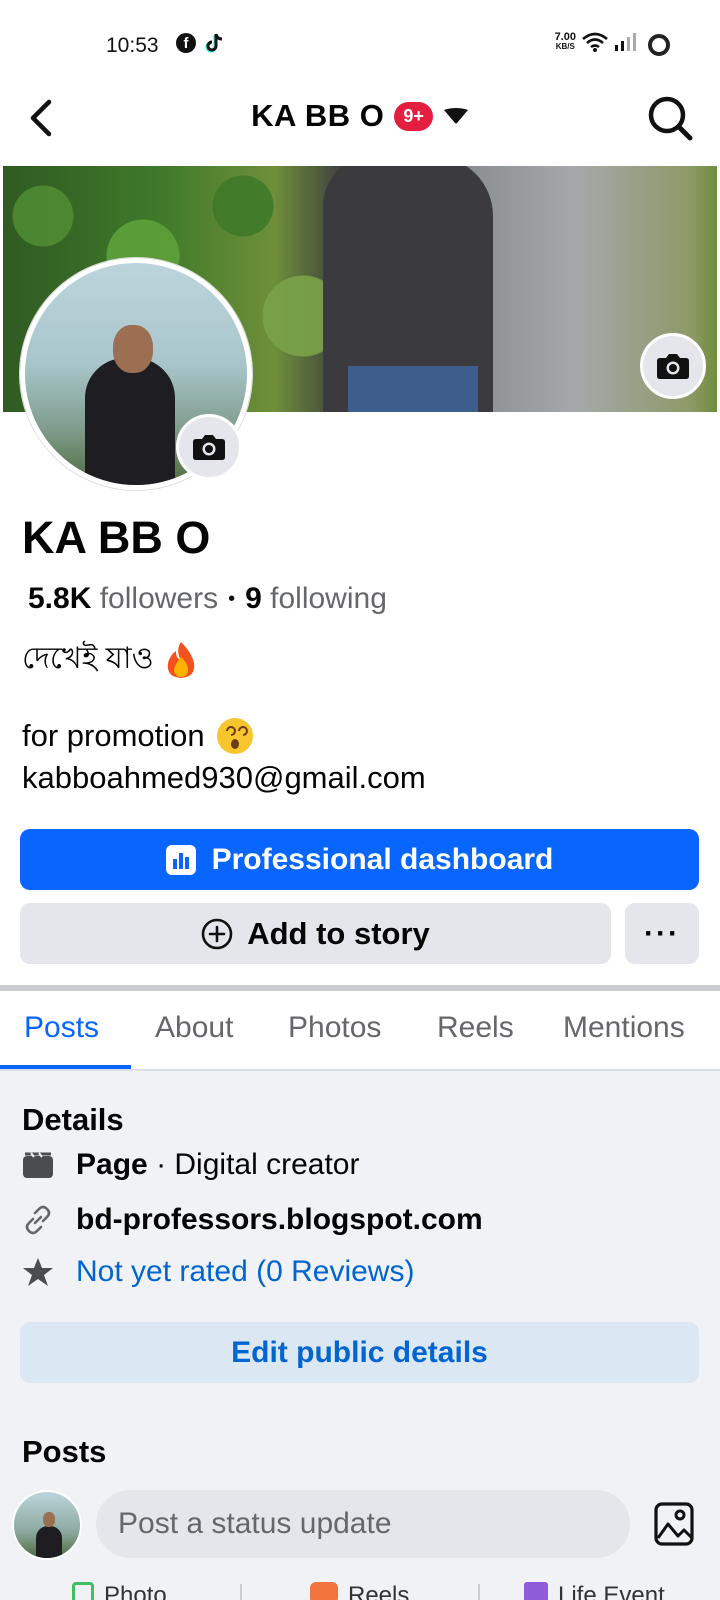 Image resolution: width=720 pixels, height=1600 pixels. Describe the element at coordinates (324, 1591) in the screenshot. I see `reels-action-icon` at that location.